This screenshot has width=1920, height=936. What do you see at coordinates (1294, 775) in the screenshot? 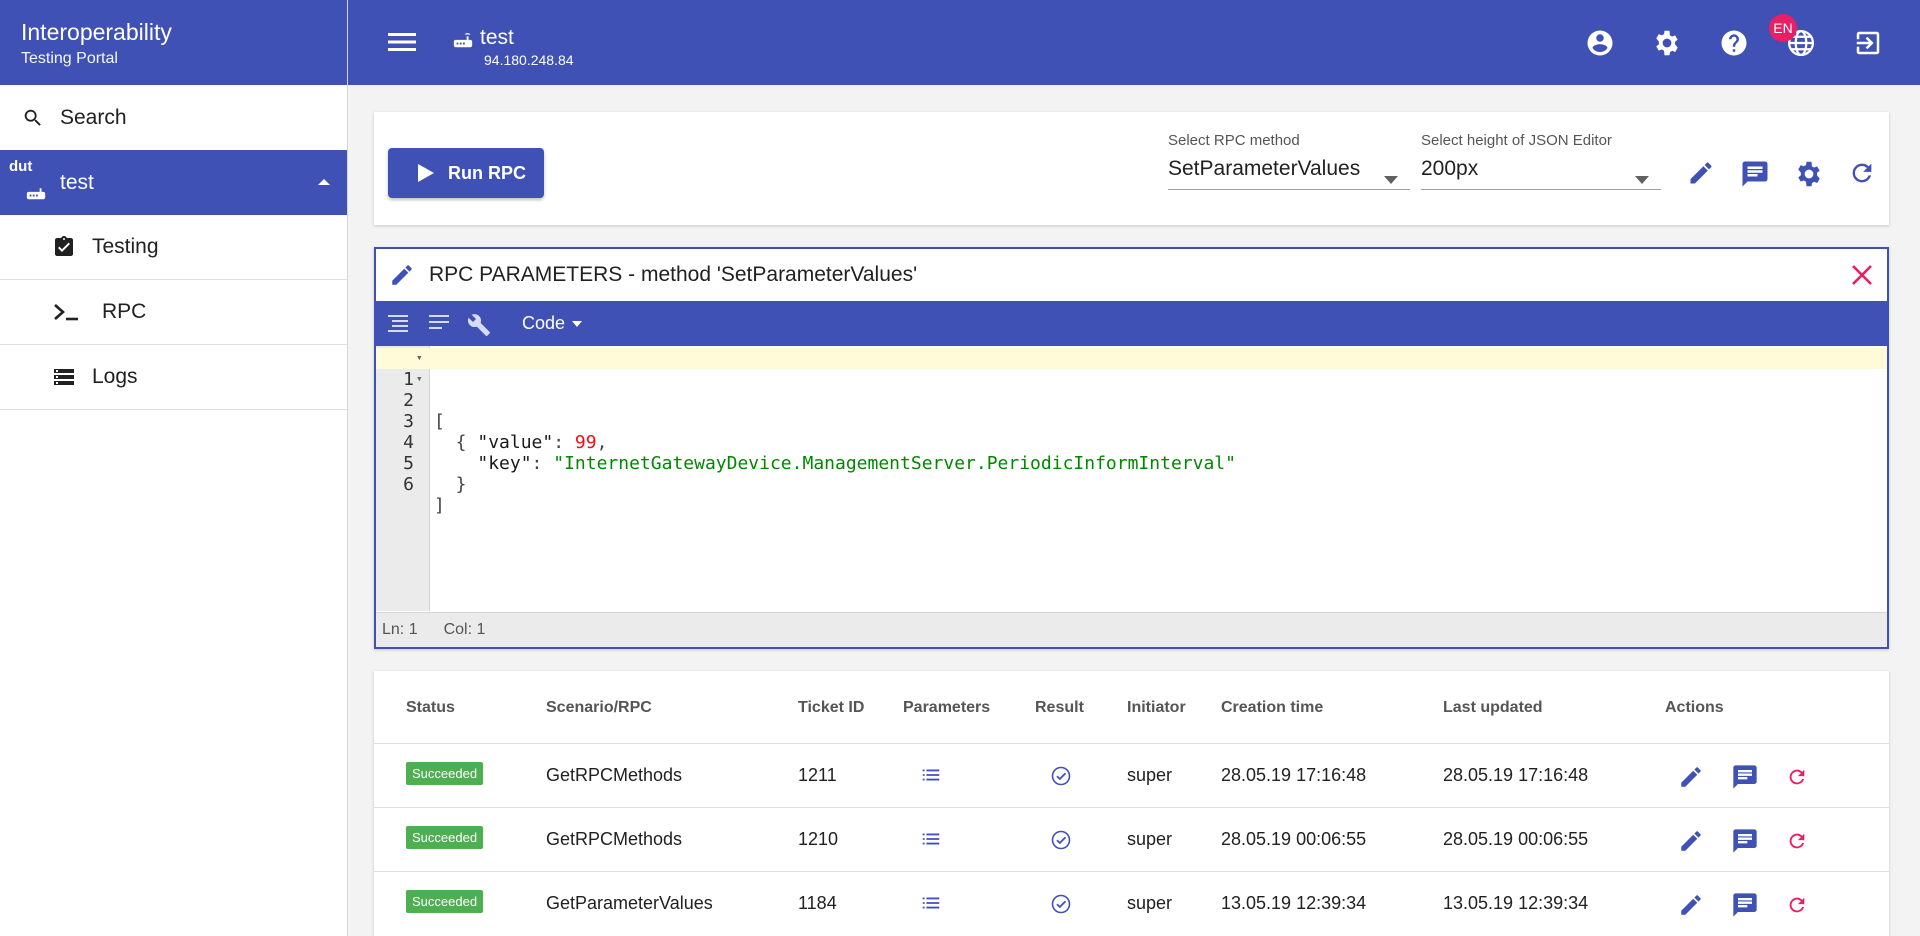
I see `creation-time: 28.05.19 17:16:48` at bounding box center [1294, 775].